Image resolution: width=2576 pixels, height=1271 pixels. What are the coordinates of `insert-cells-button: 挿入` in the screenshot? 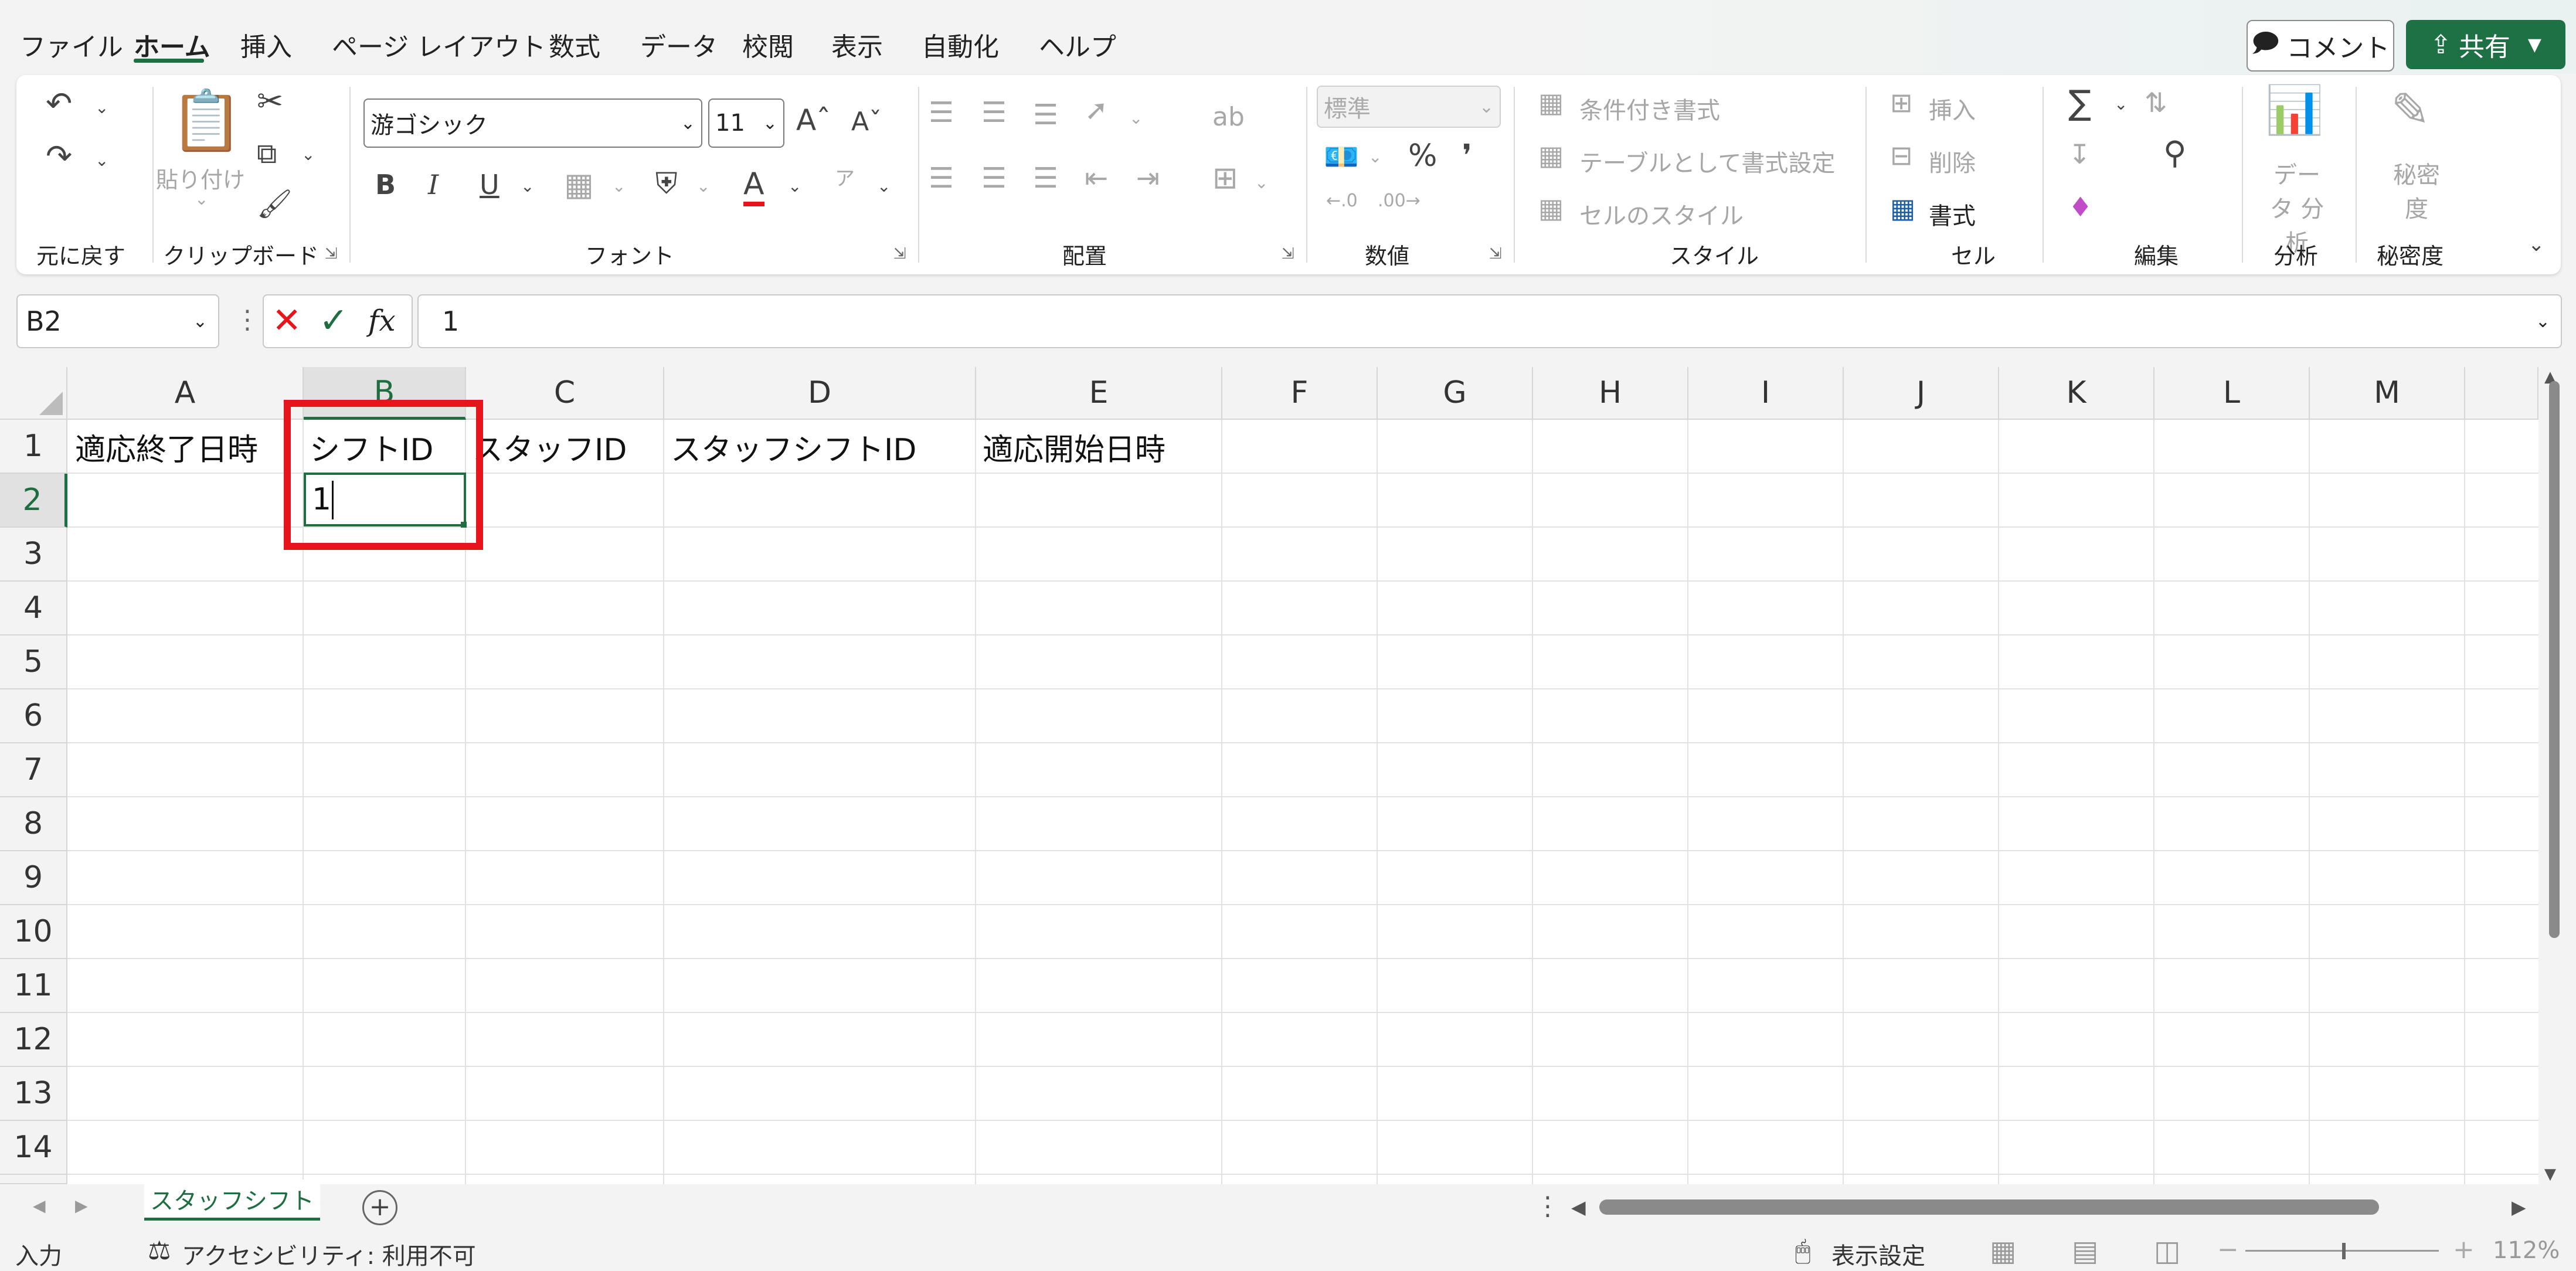 It's located at (1953, 108).